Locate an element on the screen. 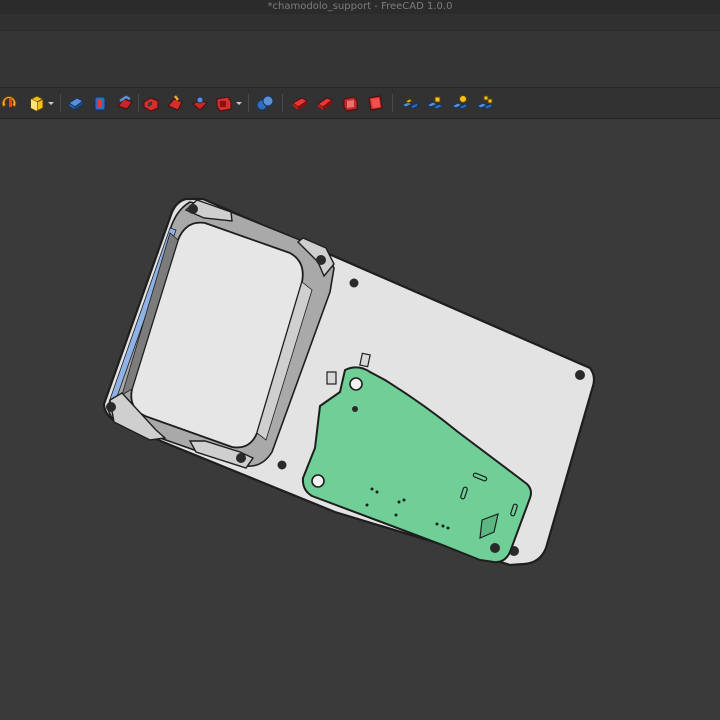 The image size is (720, 720). multi-transform-icon is located at coordinates (485, 103).